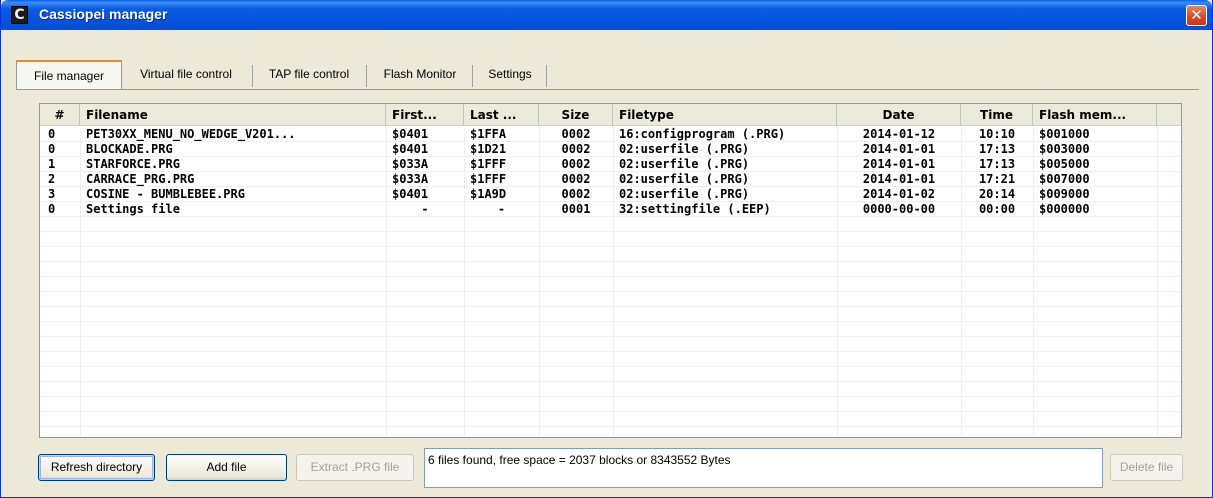 This screenshot has height=498, width=1213. I want to click on cell-time: 20:14, so click(997, 194).